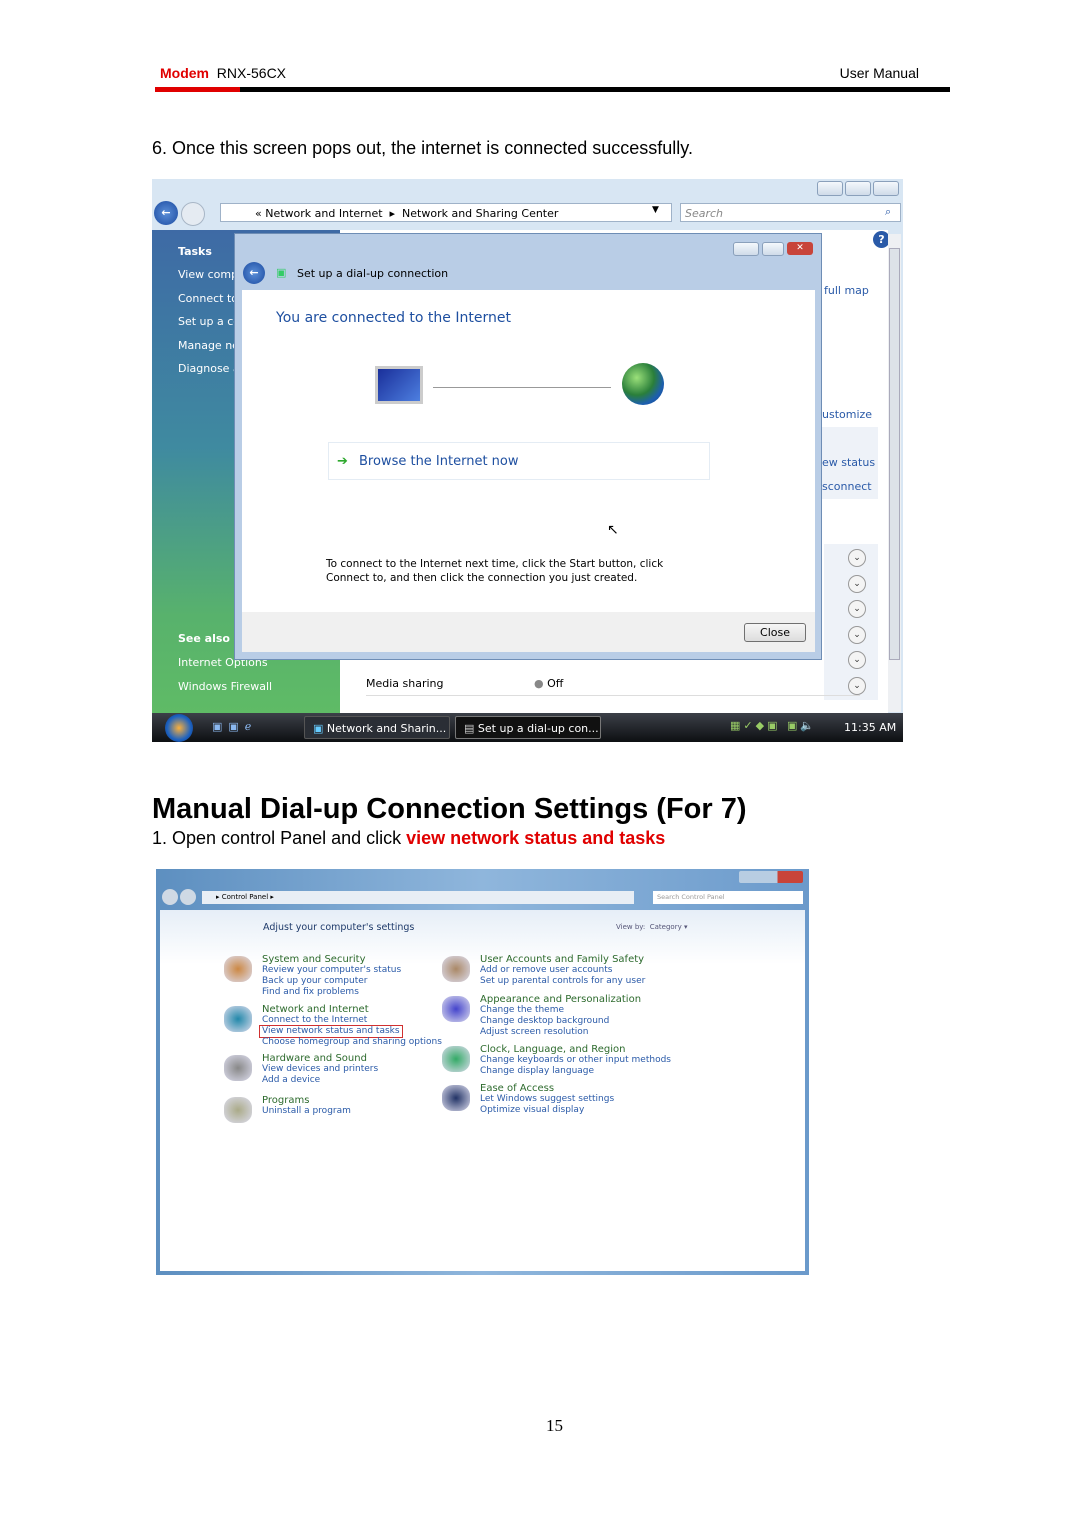 Image resolution: width=1080 pixels, height=1527 pixels. What do you see at coordinates (320, 1080) in the screenshot?
I see `category-link: Add a device` at bounding box center [320, 1080].